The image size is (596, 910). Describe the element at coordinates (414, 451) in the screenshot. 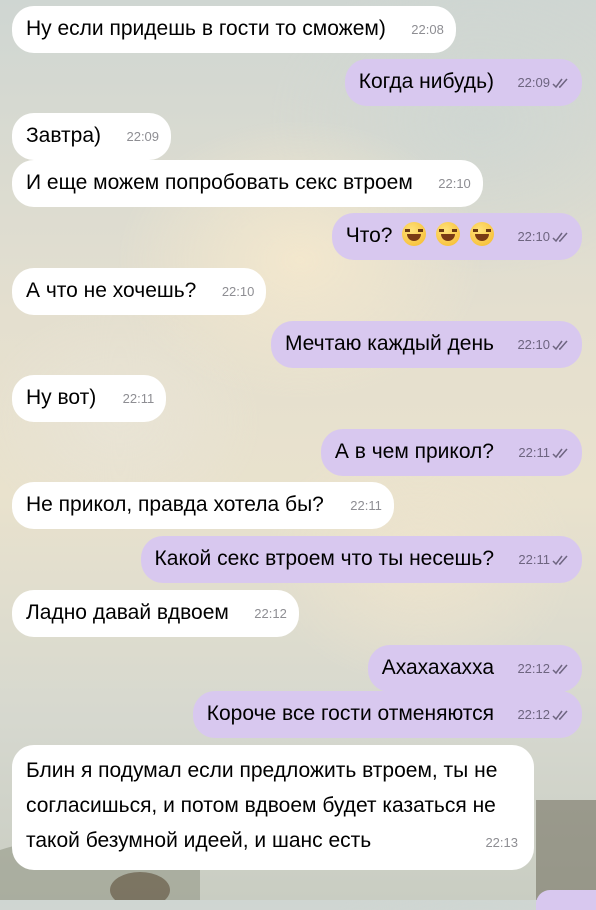

I see `message-text: А в чем прикол?` at that location.